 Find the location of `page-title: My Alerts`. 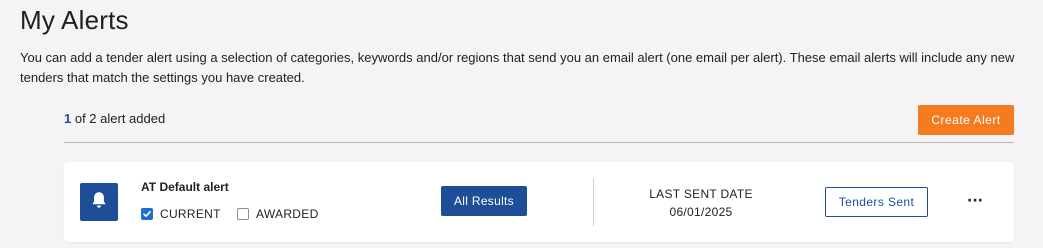

page-title: My Alerts is located at coordinates (74, 20).